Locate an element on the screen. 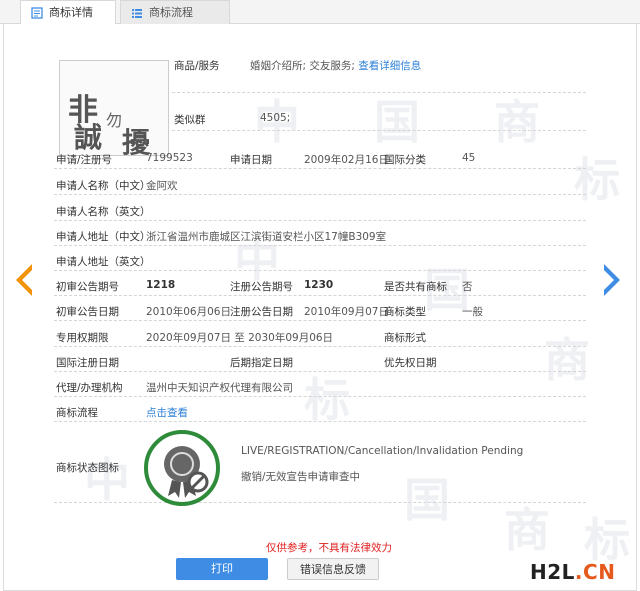  status-icon-label: 商标状态图标 is located at coordinates (87, 468).